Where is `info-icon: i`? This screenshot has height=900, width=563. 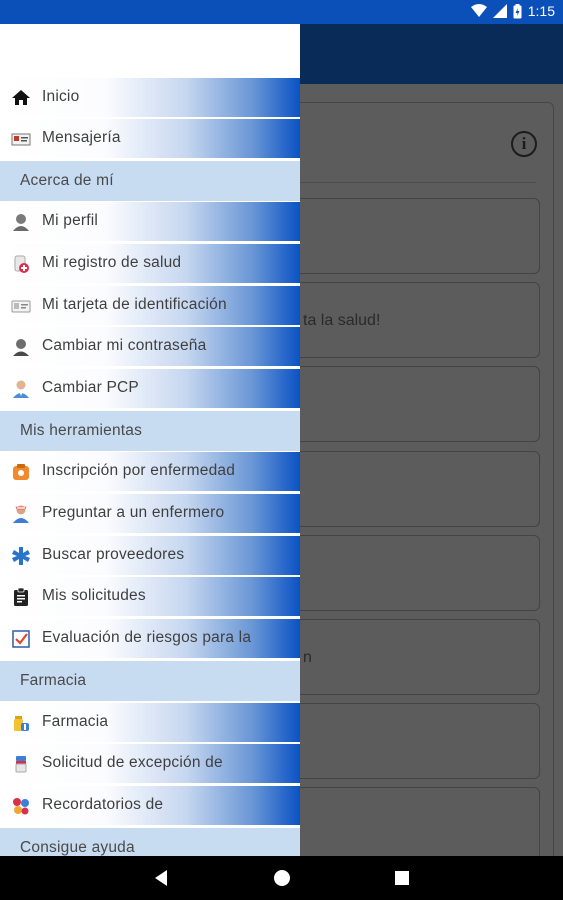 info-icon: i is located at coordinates (524, 144).